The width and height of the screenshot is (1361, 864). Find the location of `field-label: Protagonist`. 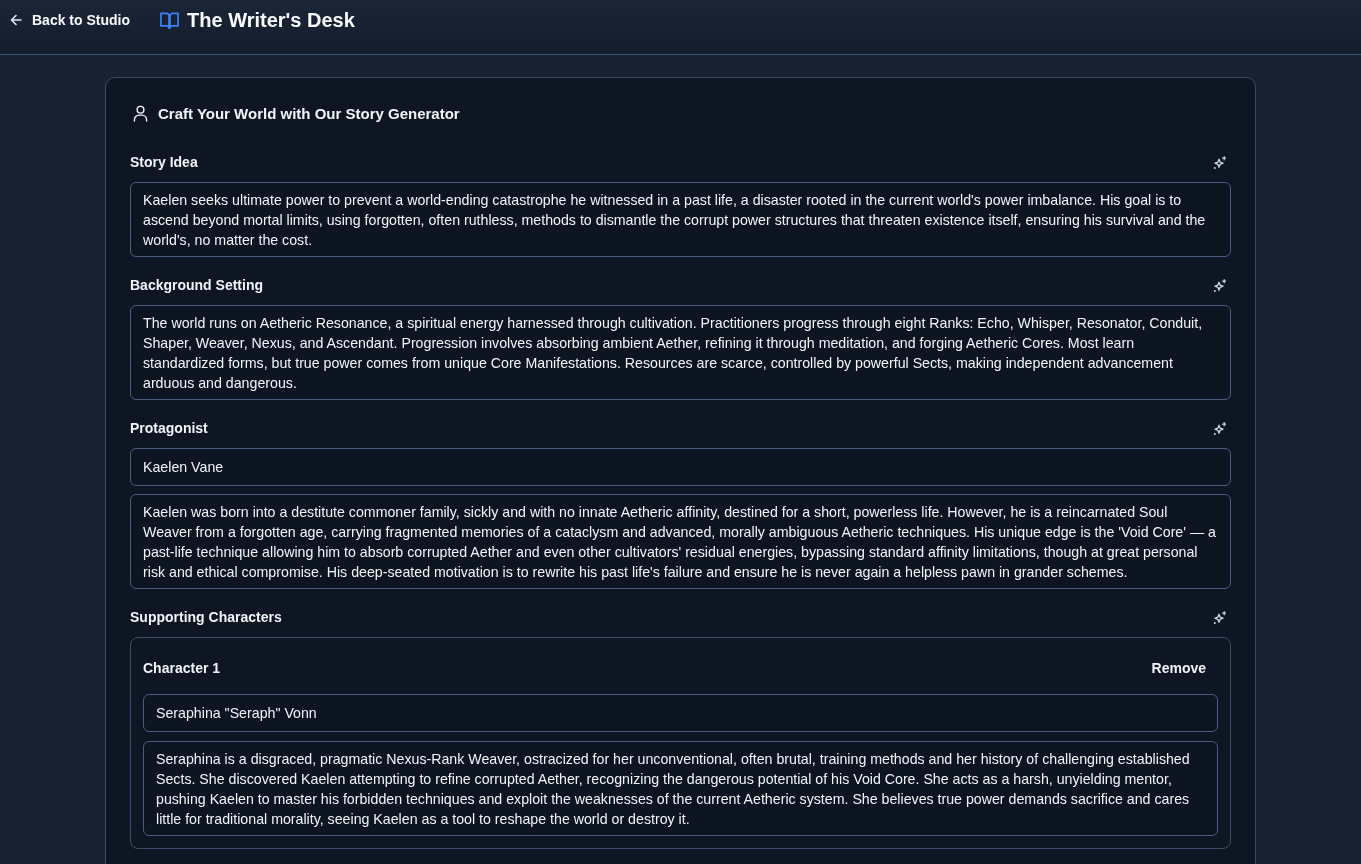

field-label: Protagonist is located at coordinates (169, 428).